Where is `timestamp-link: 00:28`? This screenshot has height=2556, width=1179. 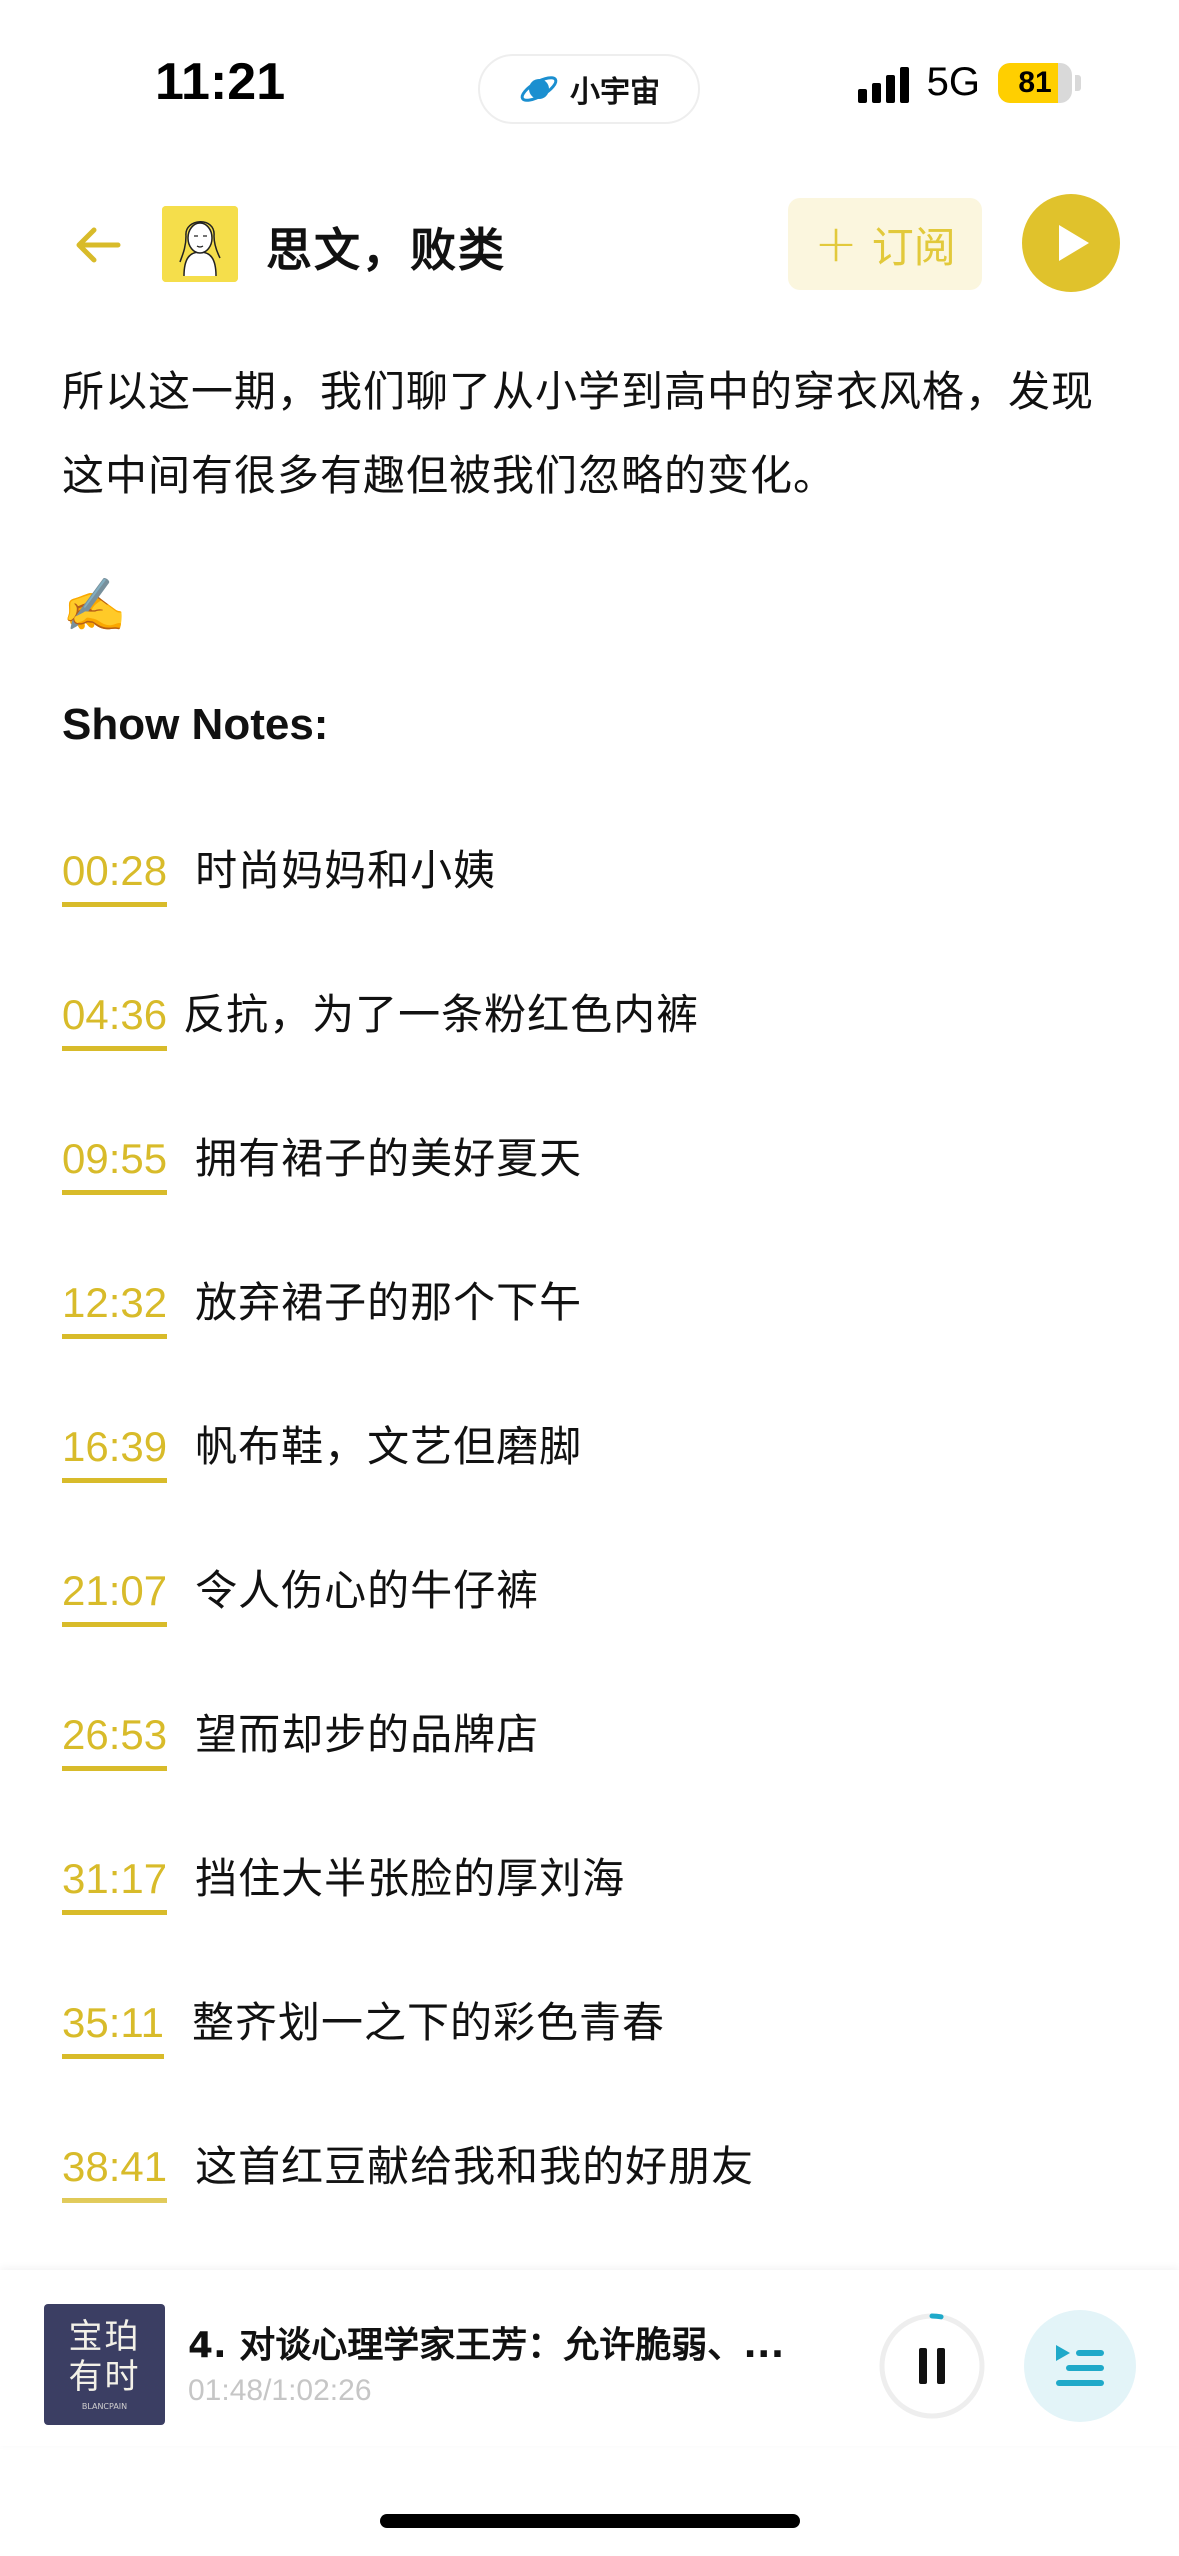 timestamp-link: 00:28 is located at coordinates (115, 874).